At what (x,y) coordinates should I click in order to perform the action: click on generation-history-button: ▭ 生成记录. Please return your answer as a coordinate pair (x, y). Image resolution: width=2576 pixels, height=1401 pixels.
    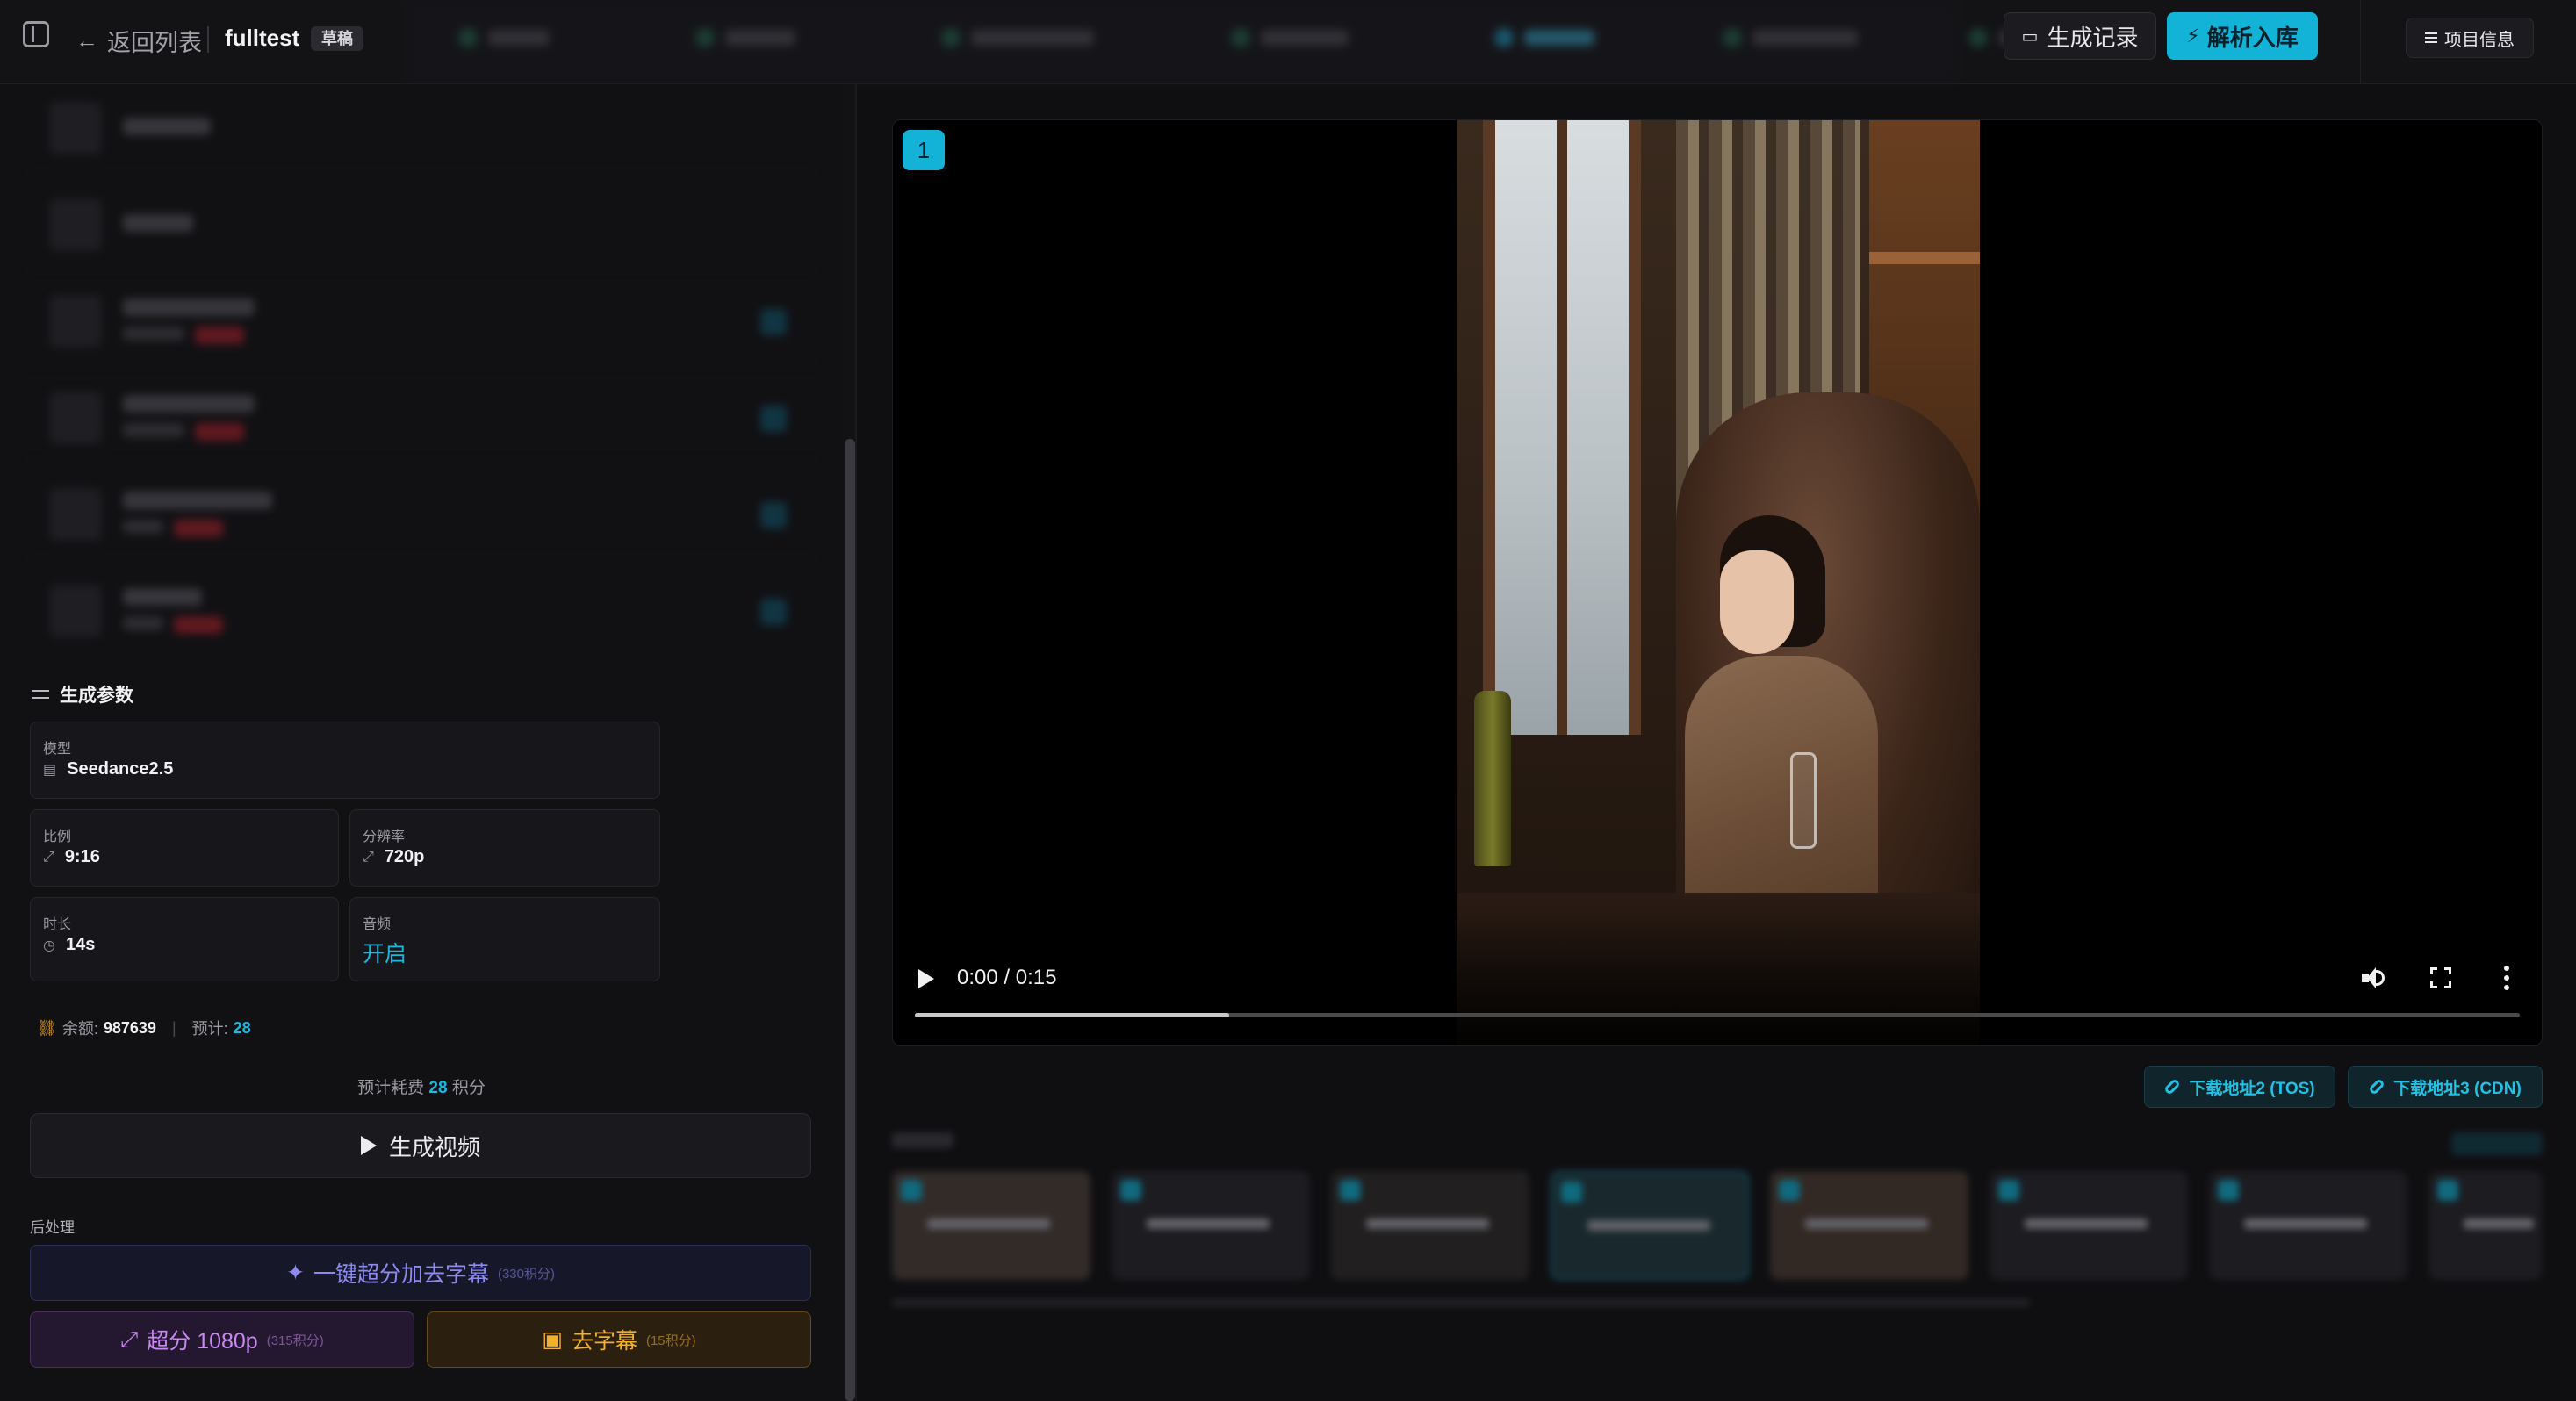
    Looking at the image, I should click on (2080, 36).